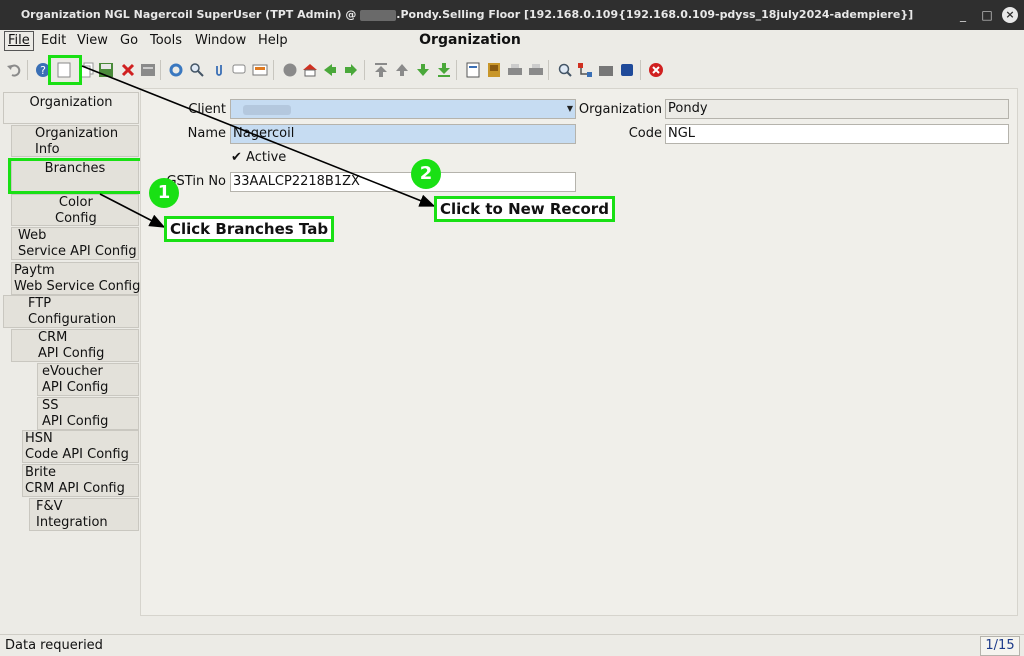 This screenshot has height=656, width=1024. What do you see at coordinates (310, 70) in the screenshot?
I see `home-icon` at bounding box center [310, 70].